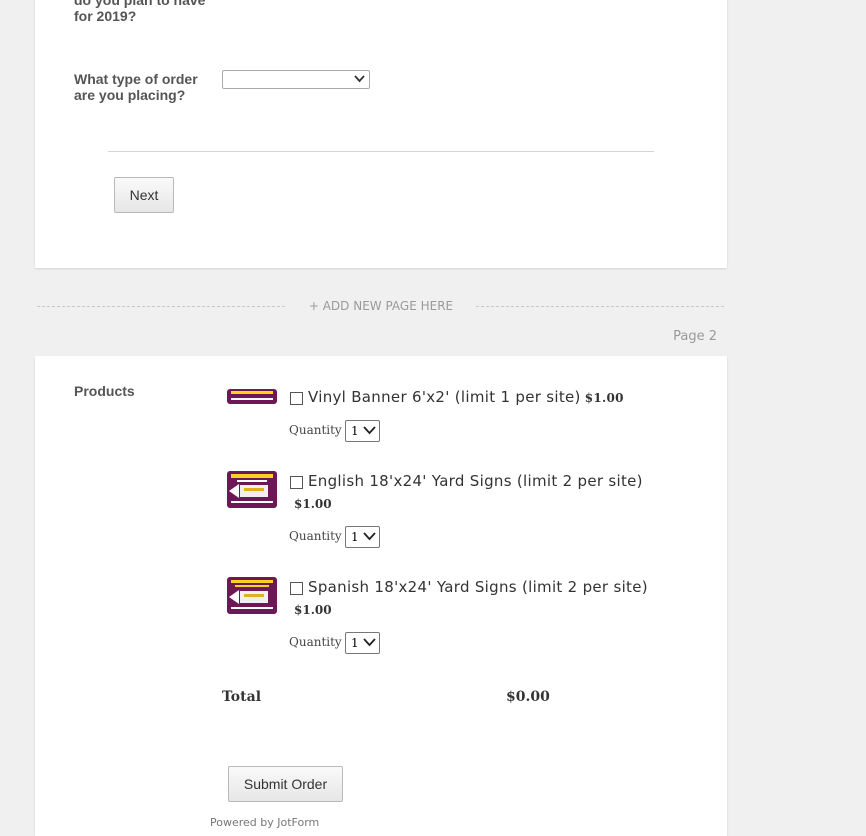 The width and height of the screenshot is (866, 836). What do you see at coordinates (381, 151) in the screenshot?
I see `section-divider` at bounding box center [381, 151].